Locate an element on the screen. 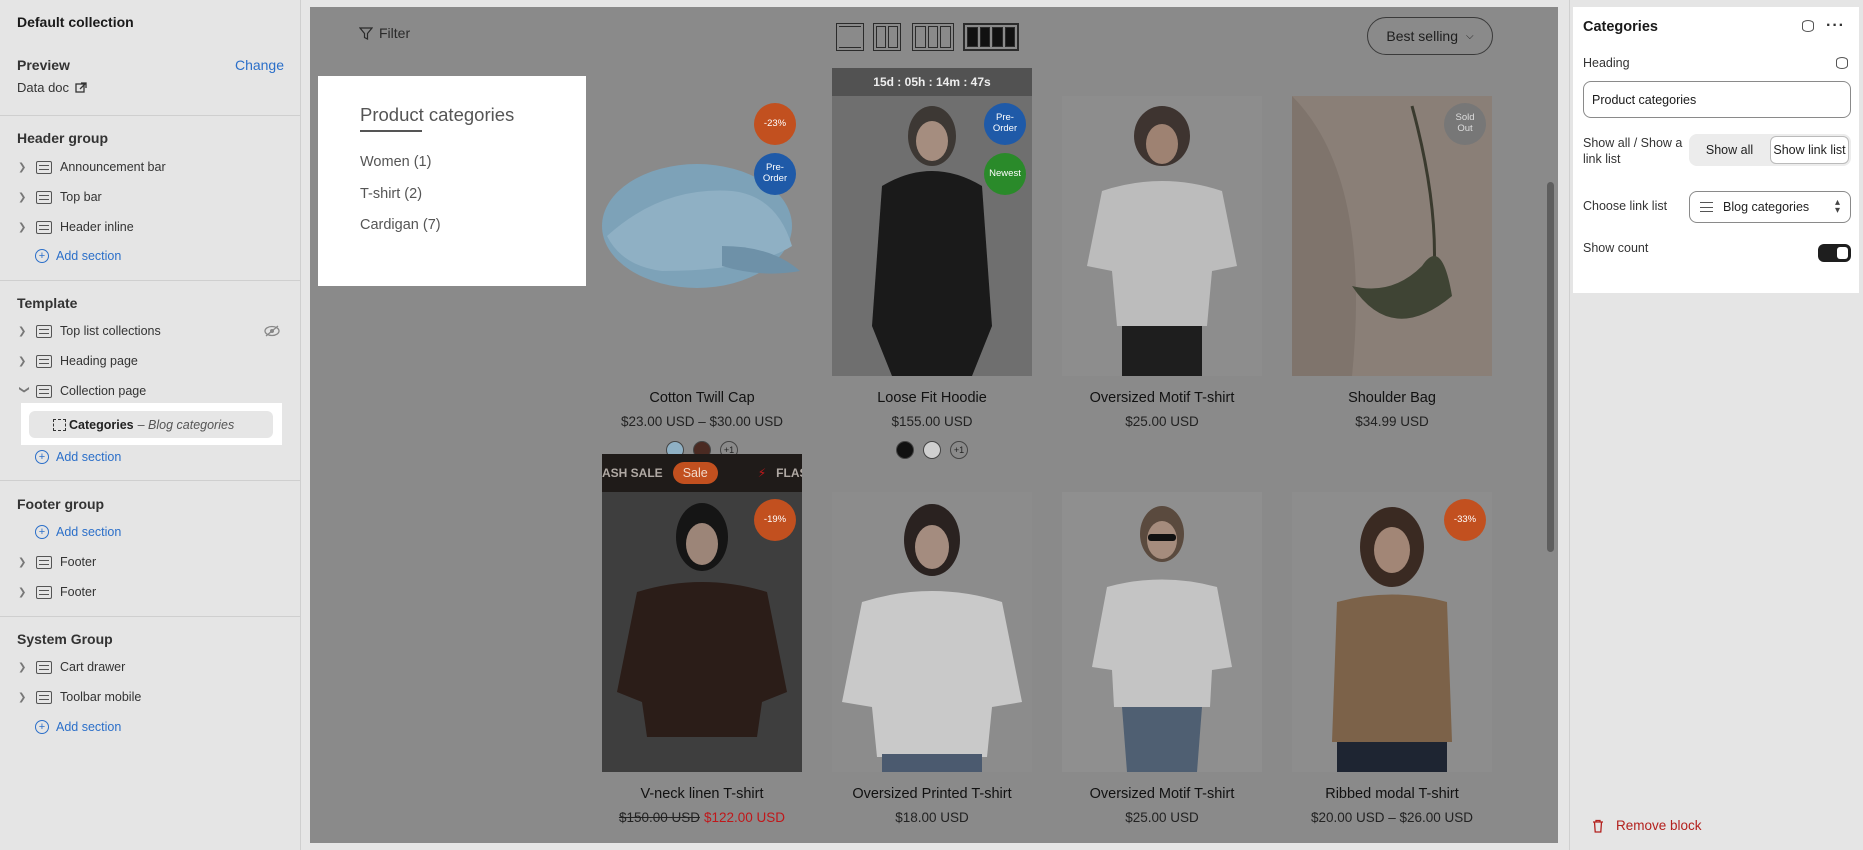  section-toolbar-mobile: ❯ Toolbar mobile is located at coordinates (149, 697).